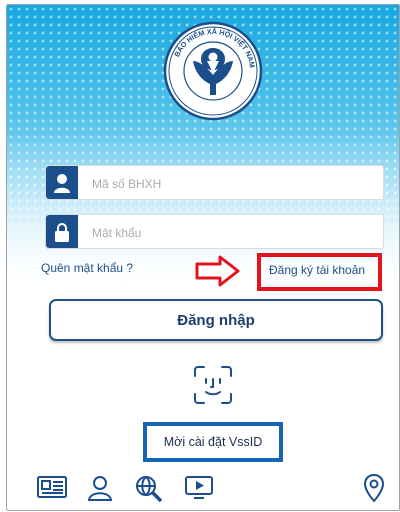 This screenshot has height=512, width=400. I want to click on install-vssid-label: Mời cài đặt VssID, so click(213, 442).